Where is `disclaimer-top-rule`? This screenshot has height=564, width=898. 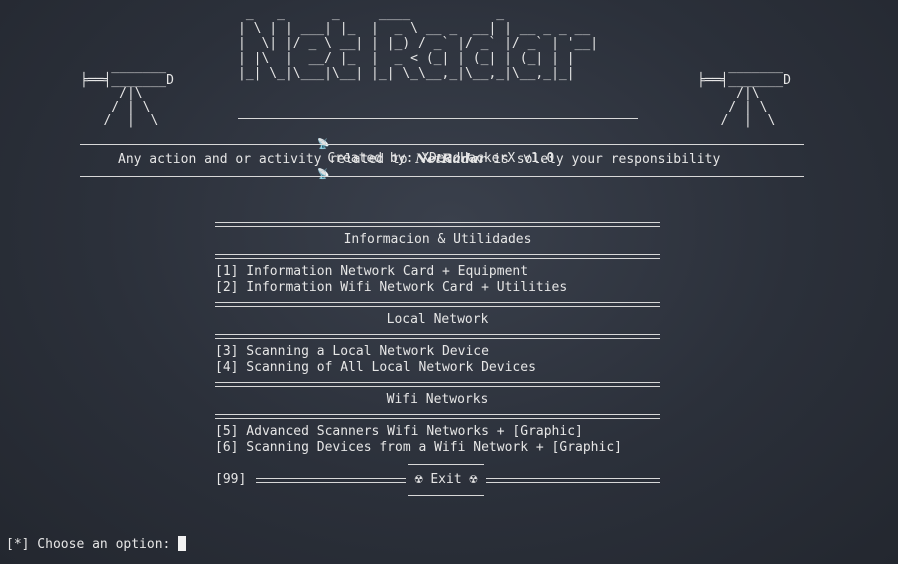
disclaimer-top-rule is located at coordinates (442, 144).